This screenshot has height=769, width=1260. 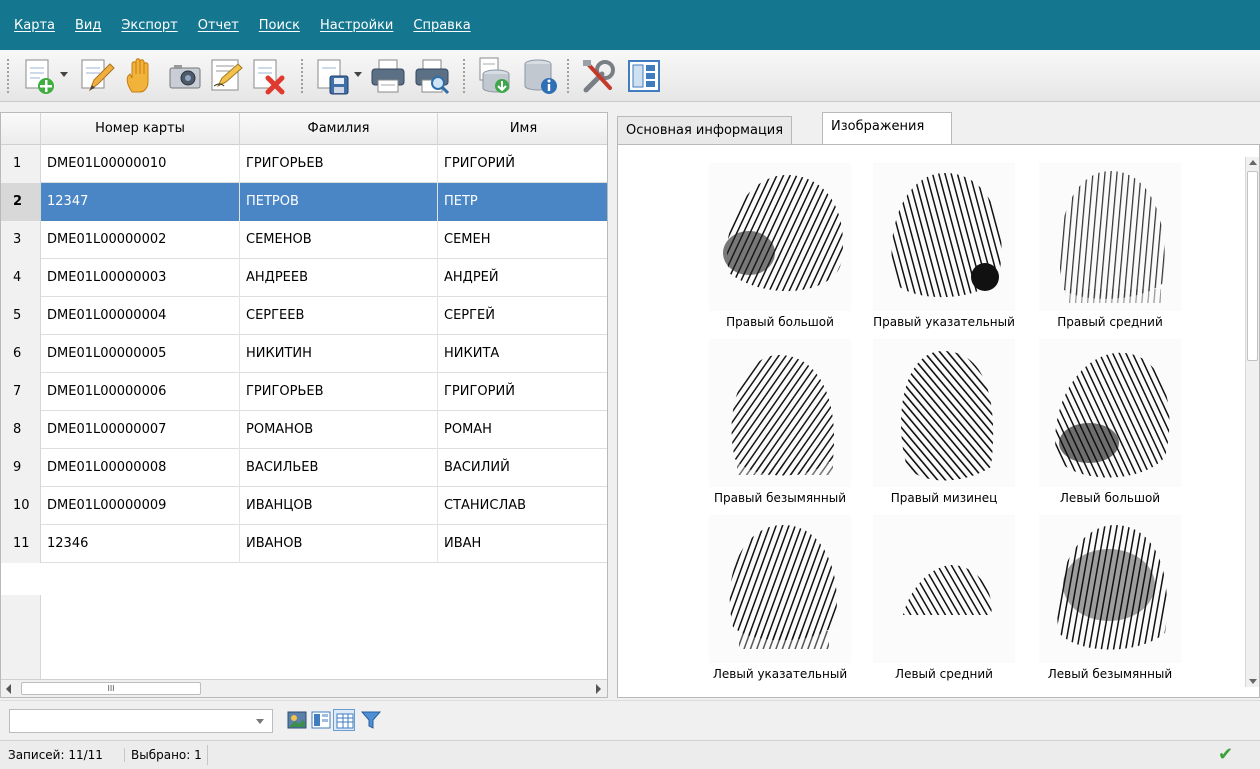 I want to click on table-row: 11 12346 ИВАНОВ ИВАН, so click(x=304, y=544).